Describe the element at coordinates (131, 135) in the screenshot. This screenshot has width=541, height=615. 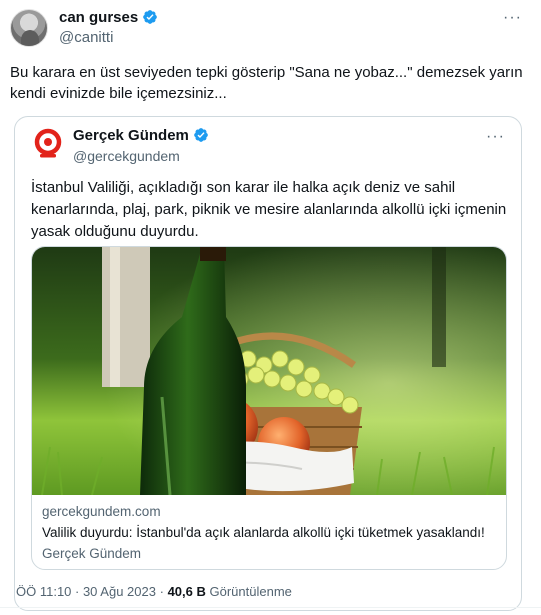
I see `quoted-author-display-name: Gerçek Gündem` at that location.